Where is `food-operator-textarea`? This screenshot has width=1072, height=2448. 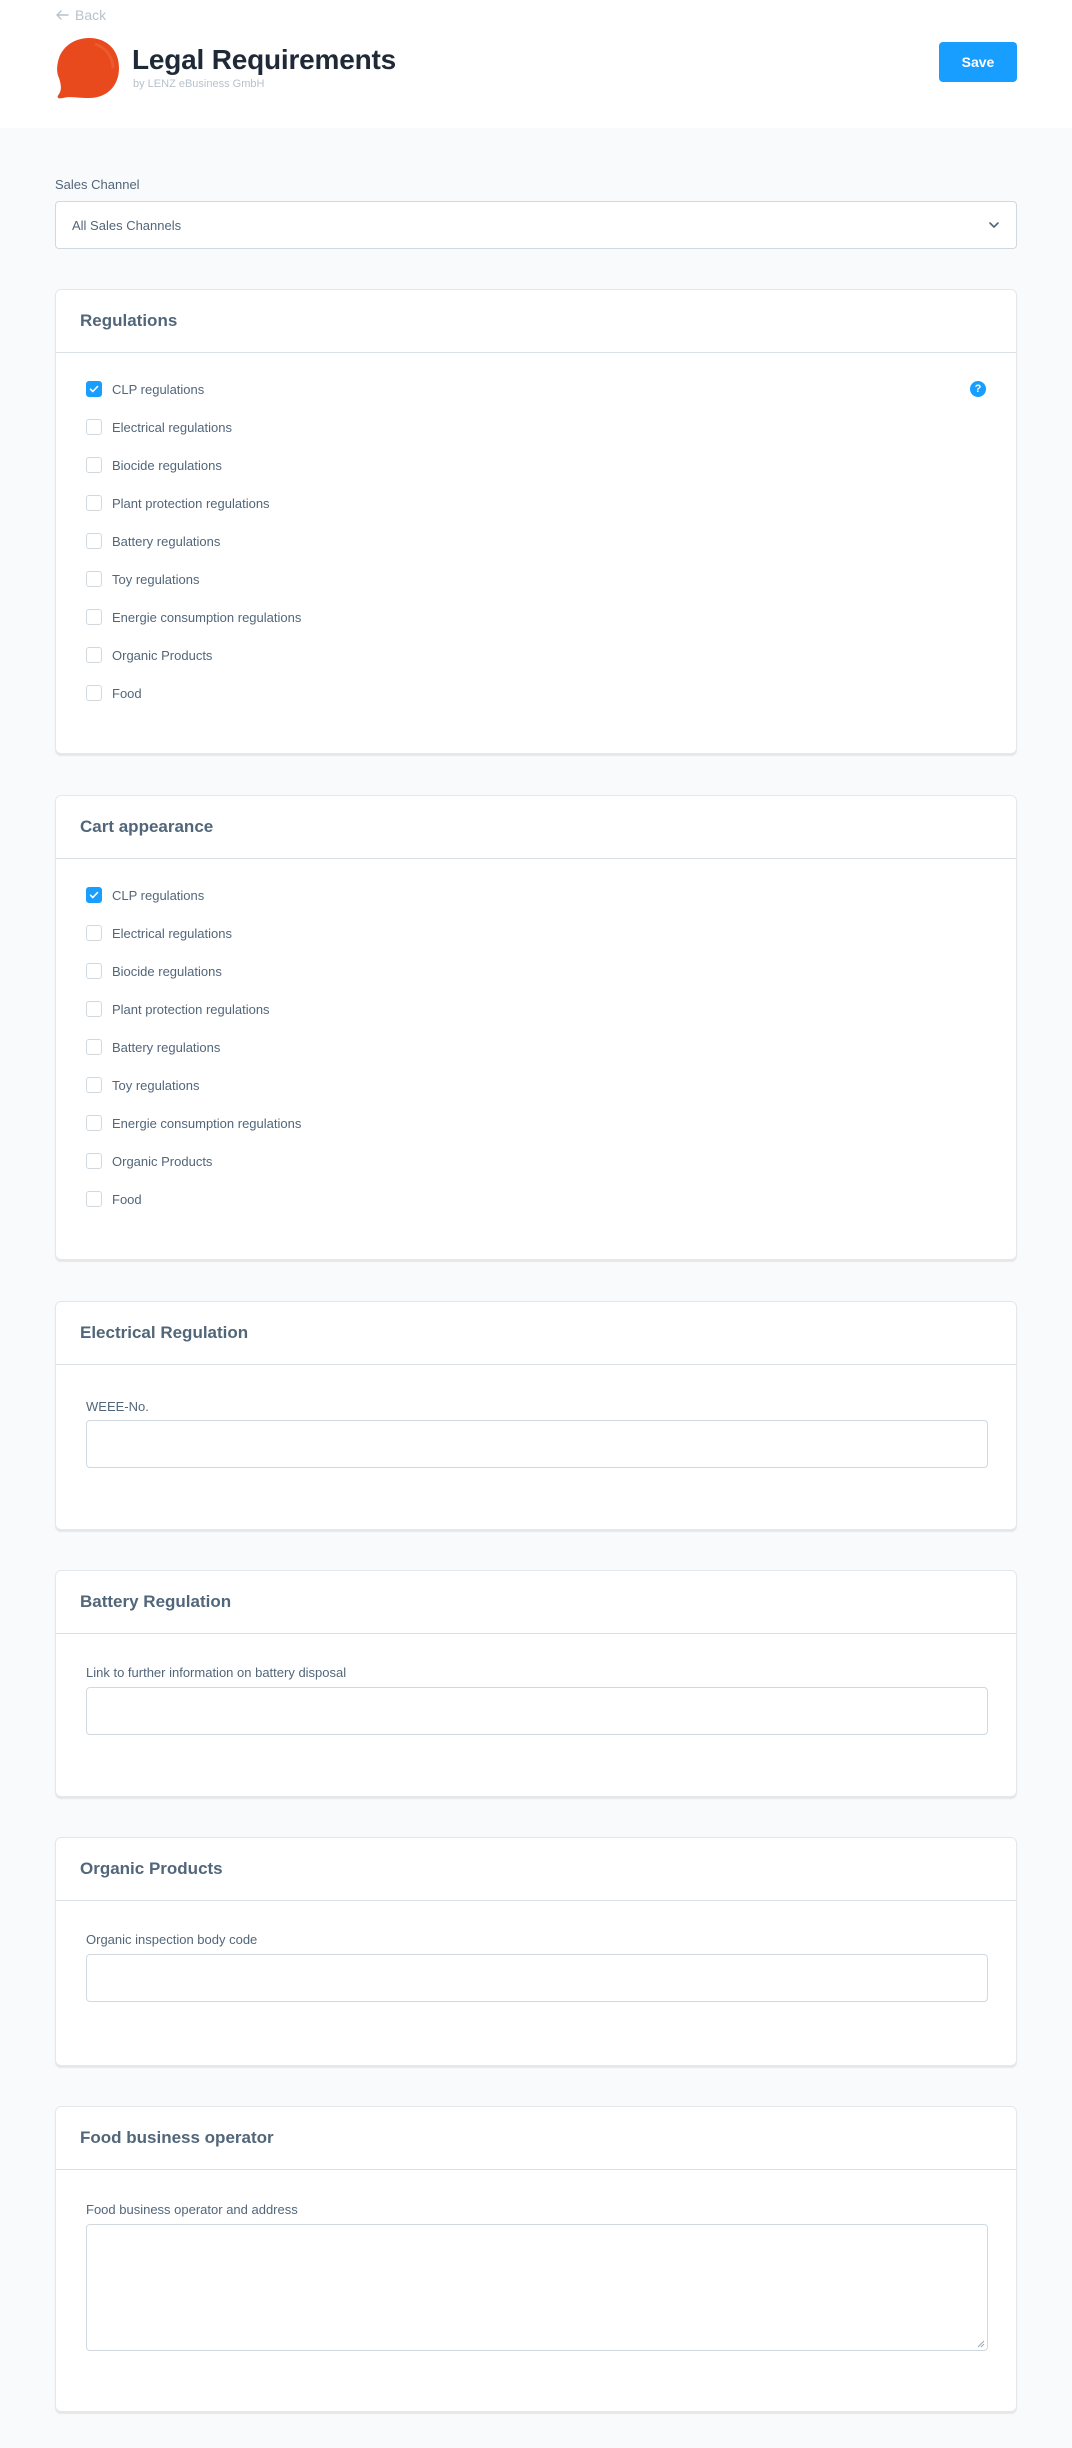
food-operator-textarea is located at coordinates (537, 2287).